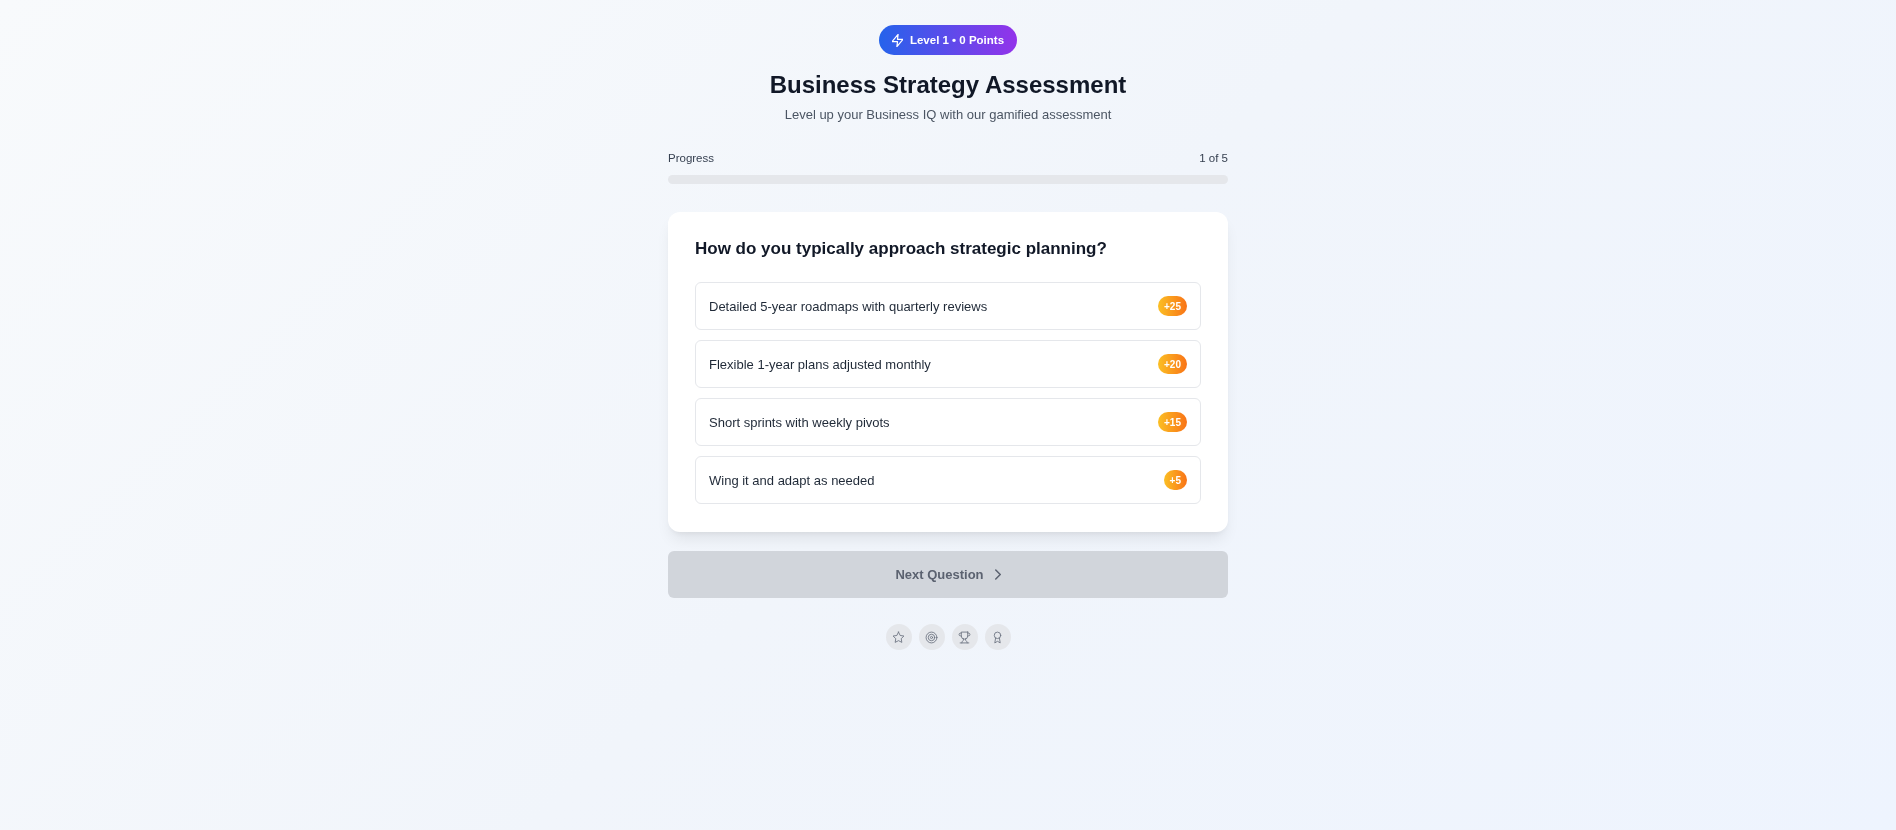  Describe the element at coordinates (691, 158) in the screenshot. I see `progress-label: Progress` at that location.